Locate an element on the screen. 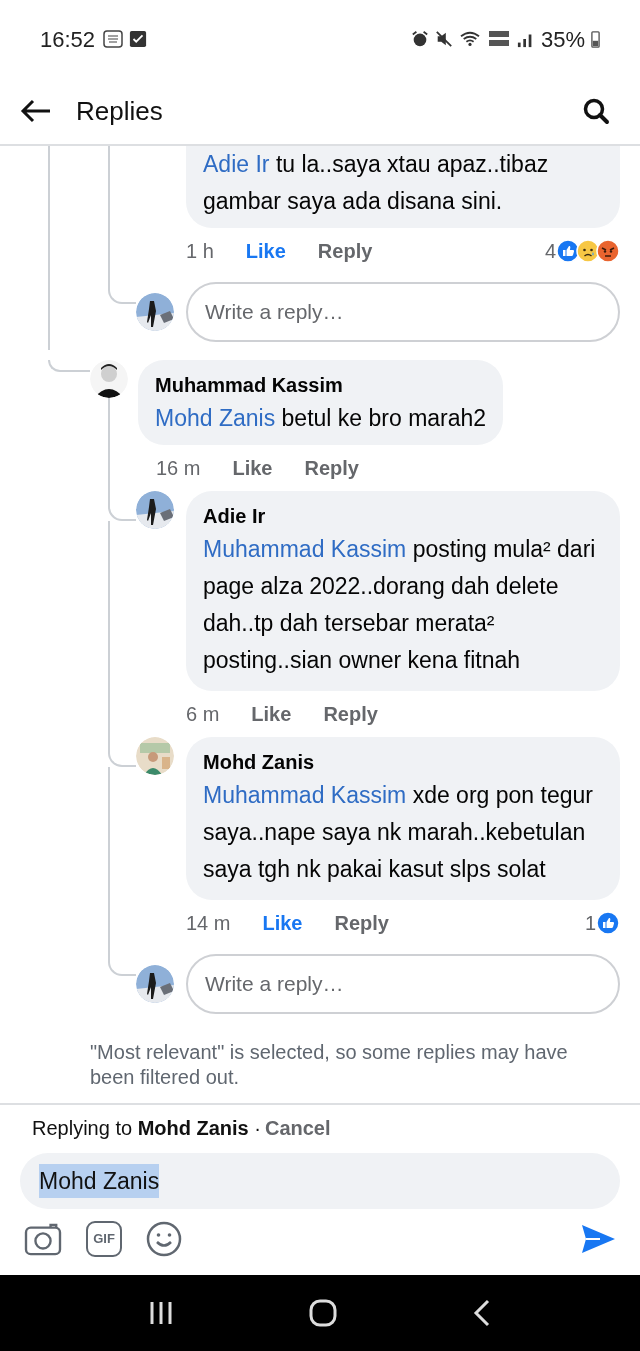  mention-link: Adie Ir is located at coordinates (236, 164).